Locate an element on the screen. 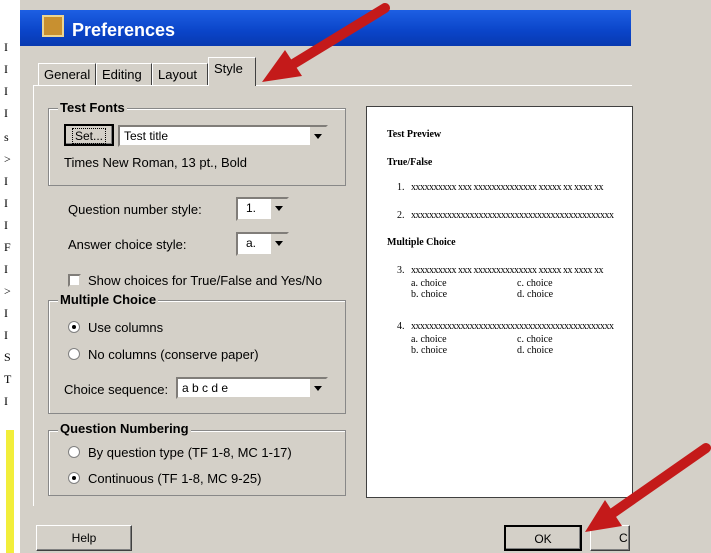 The height and width of the screenshot is (553, 711). arrow-to-style-tab is located at coordinates (326, 42).